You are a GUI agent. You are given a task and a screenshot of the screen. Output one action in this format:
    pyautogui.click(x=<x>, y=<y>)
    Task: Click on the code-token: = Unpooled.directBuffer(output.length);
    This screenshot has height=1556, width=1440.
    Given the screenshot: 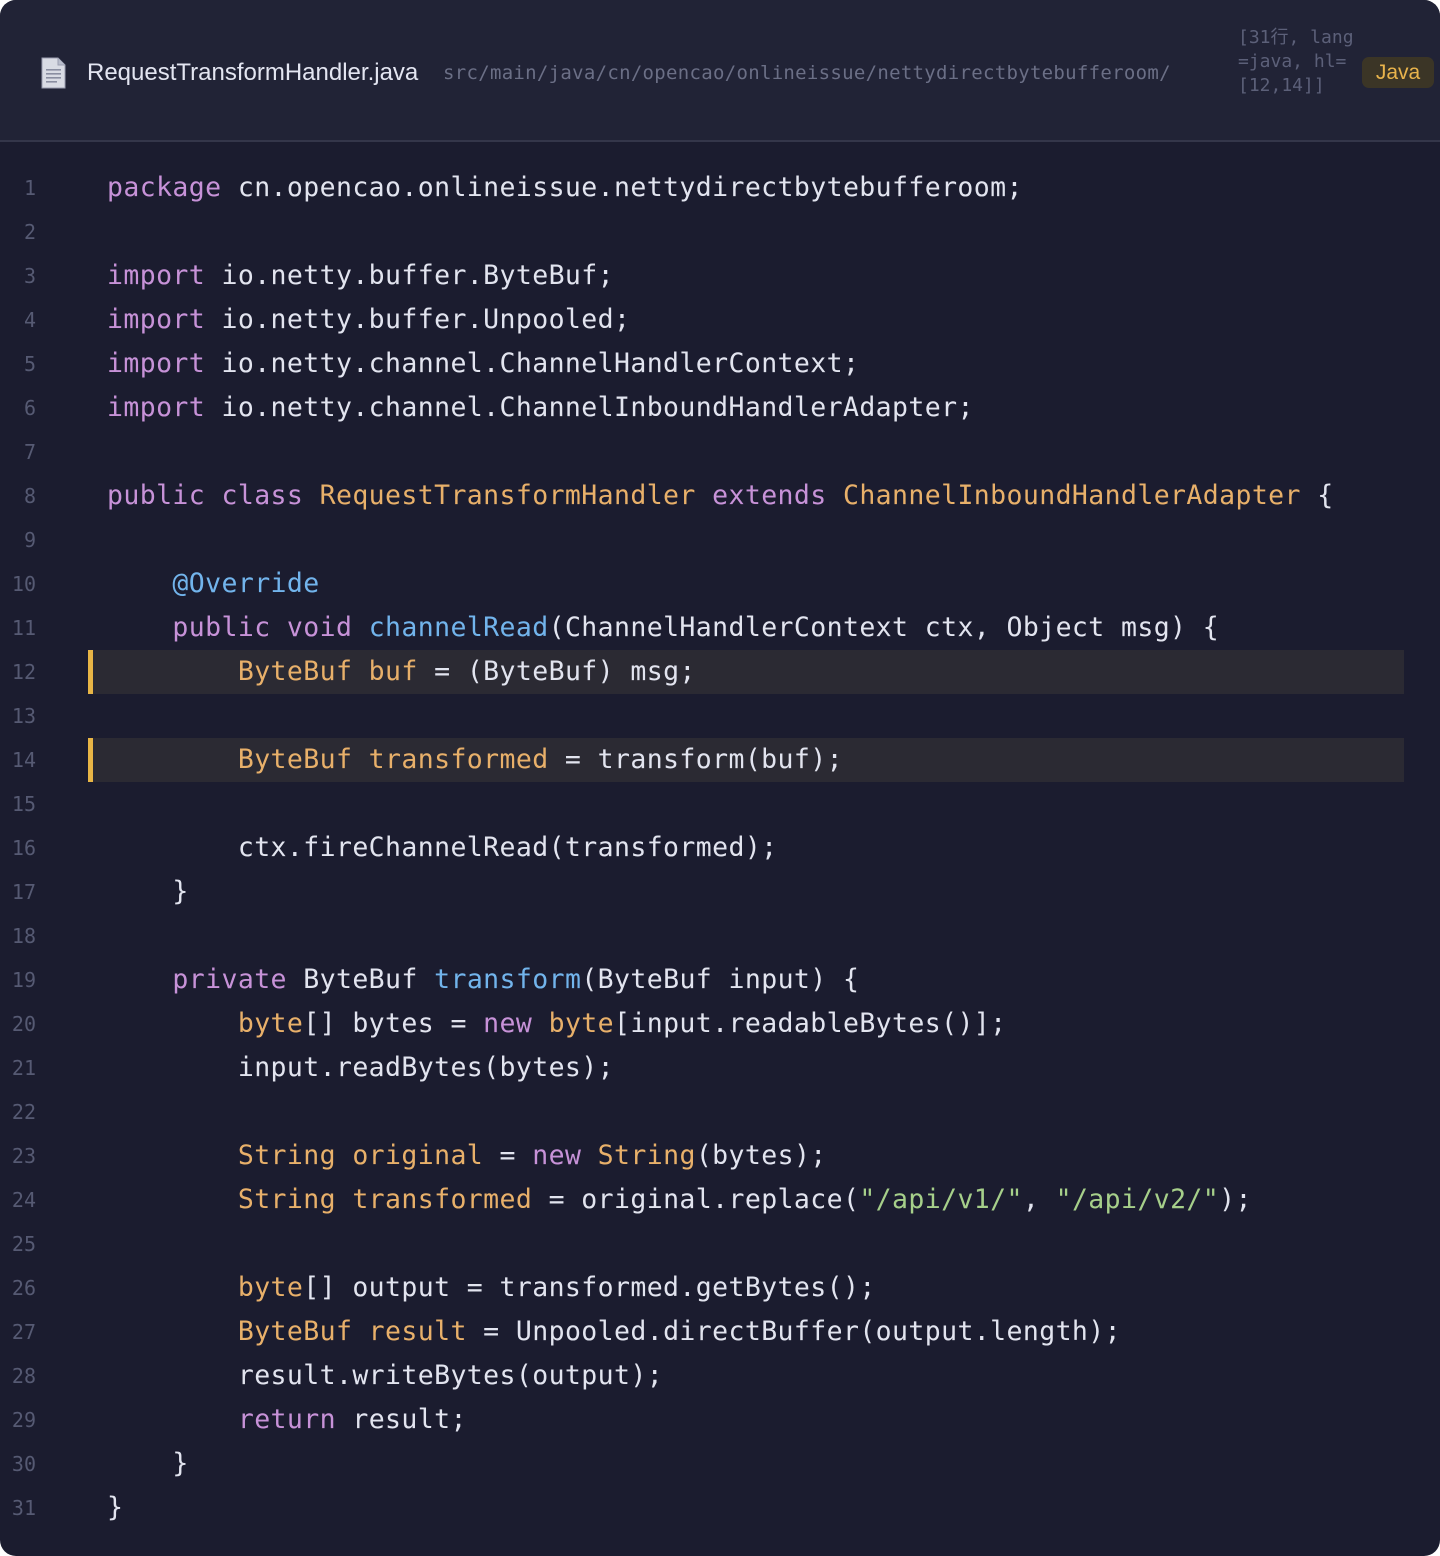 What is the action you would take?
    pyautogui.click(x=793, y=1331)
    